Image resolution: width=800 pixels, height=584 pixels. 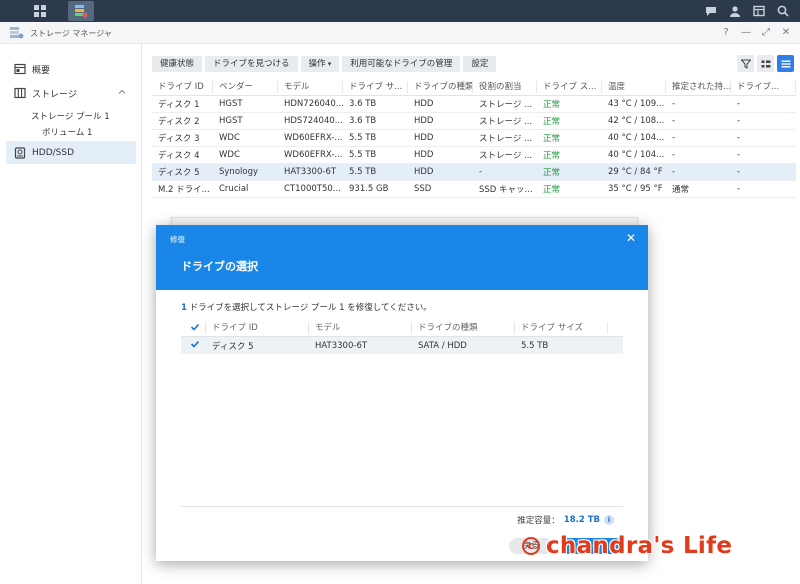 What do you see at coordinates (67, 132) in the screenshot?
I see `sidebar-item-volume-1: ボリューム 1` at bounding box center [67, 132].